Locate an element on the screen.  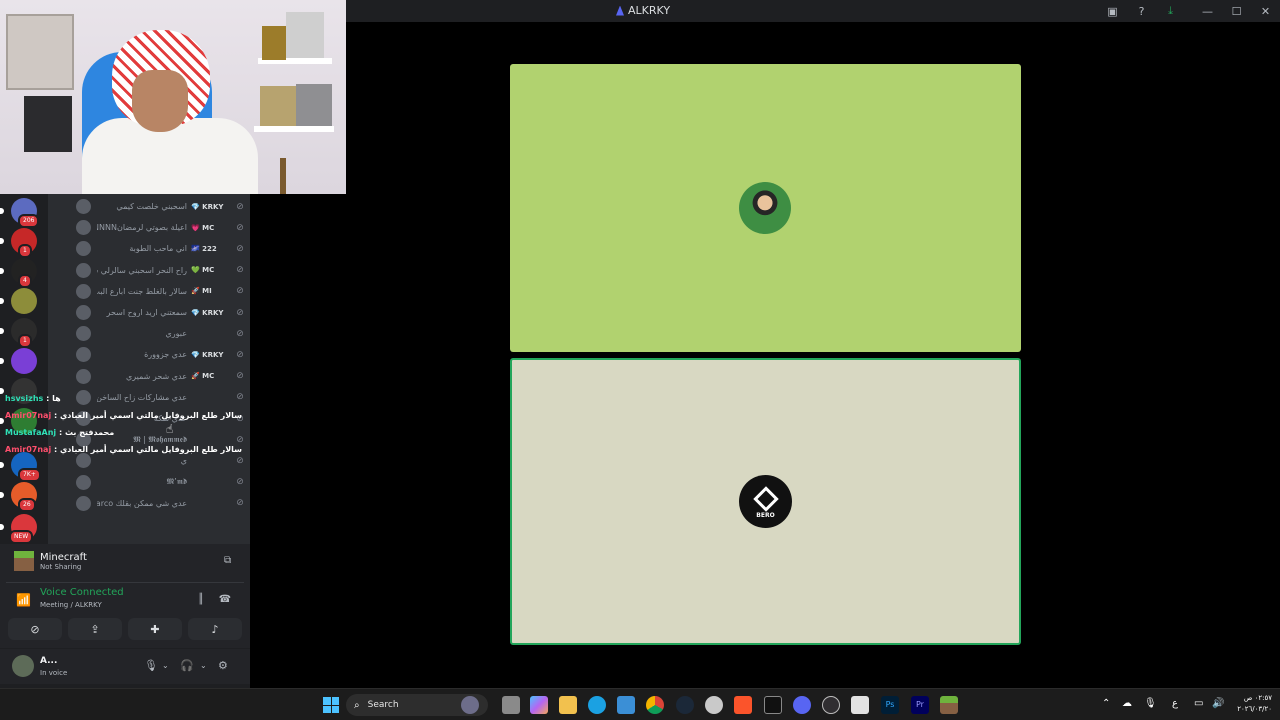
voice-member-row: عبوري ⊘ is located at coordinates (161, 333).